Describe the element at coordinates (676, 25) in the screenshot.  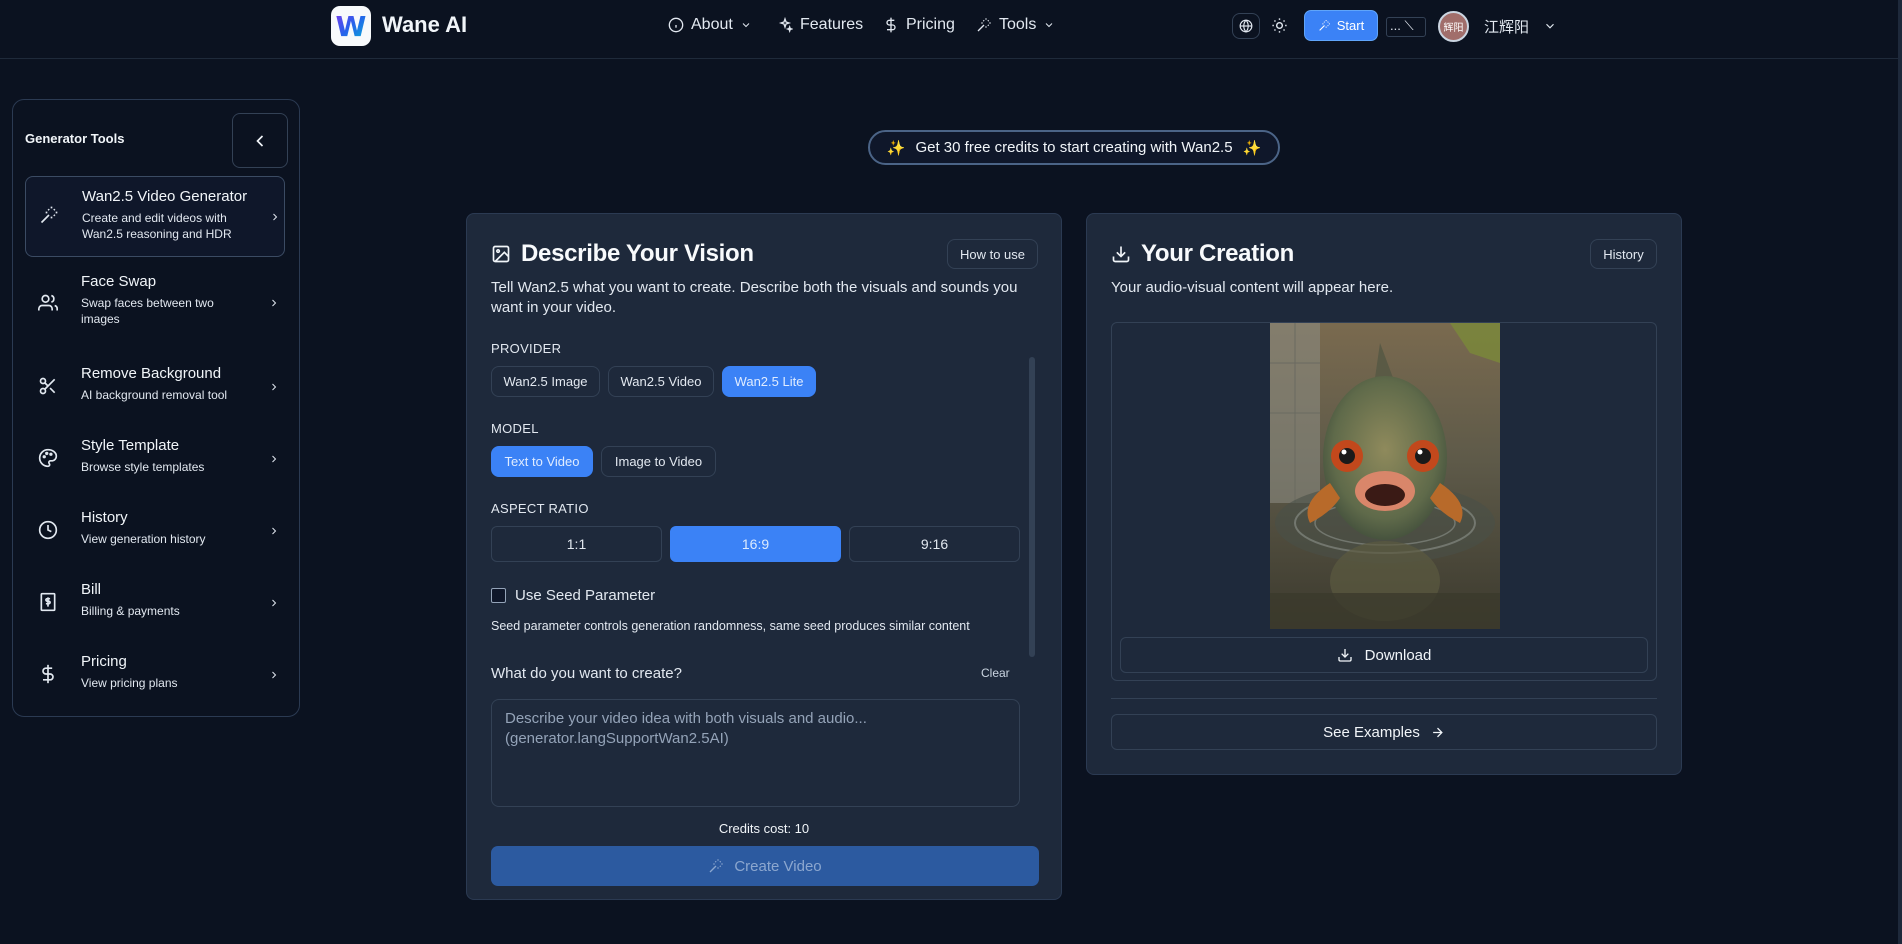
I see `info-icon` at that location.